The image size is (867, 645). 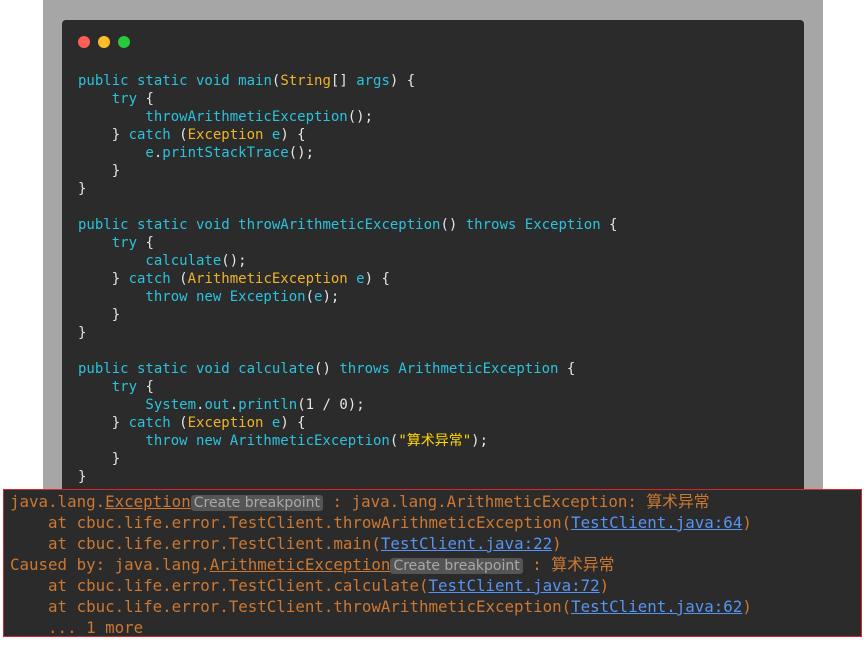 What do you see at coordinates (435, 441) in the screenshot?
I see `code-token: "算术异常"` at bounding box center [435, 441].